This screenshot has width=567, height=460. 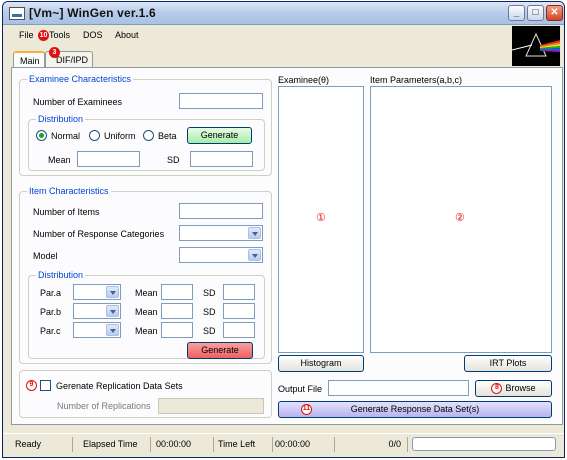 I want to click on par-b-mean-input, so click(x=177, y=311).